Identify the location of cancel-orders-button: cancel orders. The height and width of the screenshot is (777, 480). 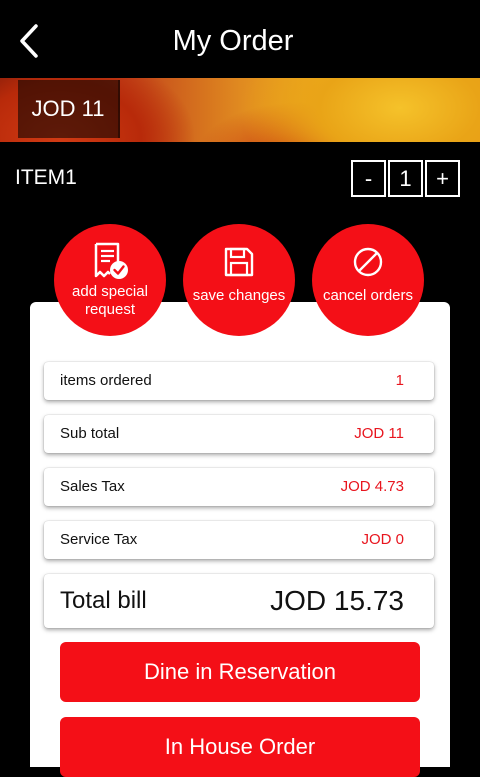
(368, 280).